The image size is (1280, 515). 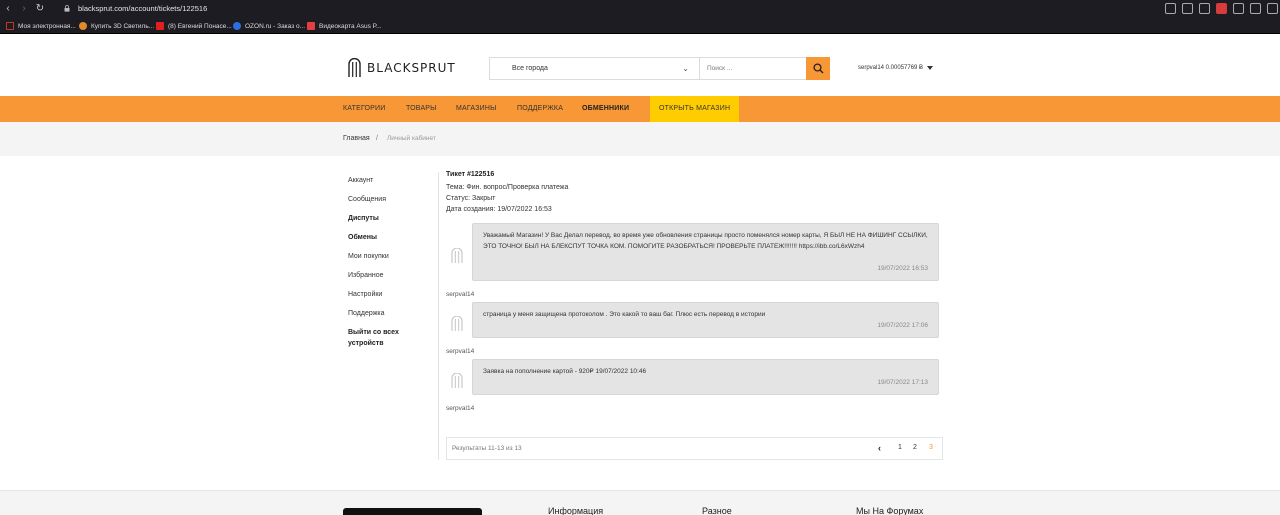 I want to click on footer-heading-forums: Мы На Форумах, so click(x=890, y=510).